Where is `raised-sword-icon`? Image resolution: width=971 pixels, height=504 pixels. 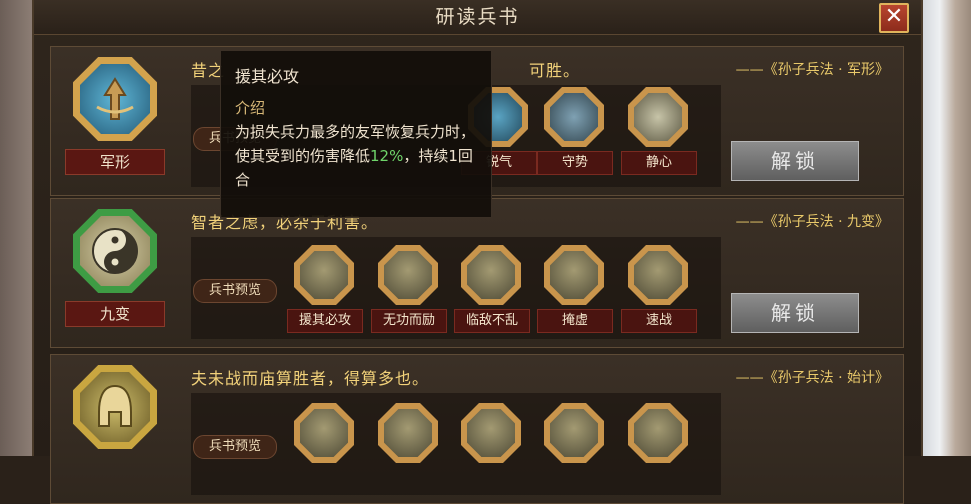
raised-sword-icon is located at coordinates (408, 275).